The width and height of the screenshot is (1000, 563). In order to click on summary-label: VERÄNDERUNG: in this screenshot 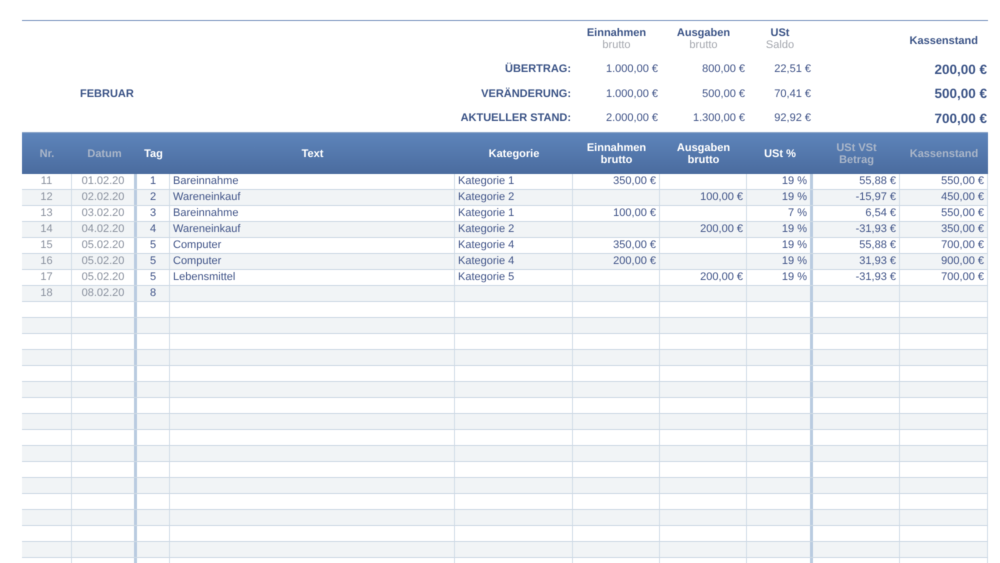, I will do `click(526, 94)`.